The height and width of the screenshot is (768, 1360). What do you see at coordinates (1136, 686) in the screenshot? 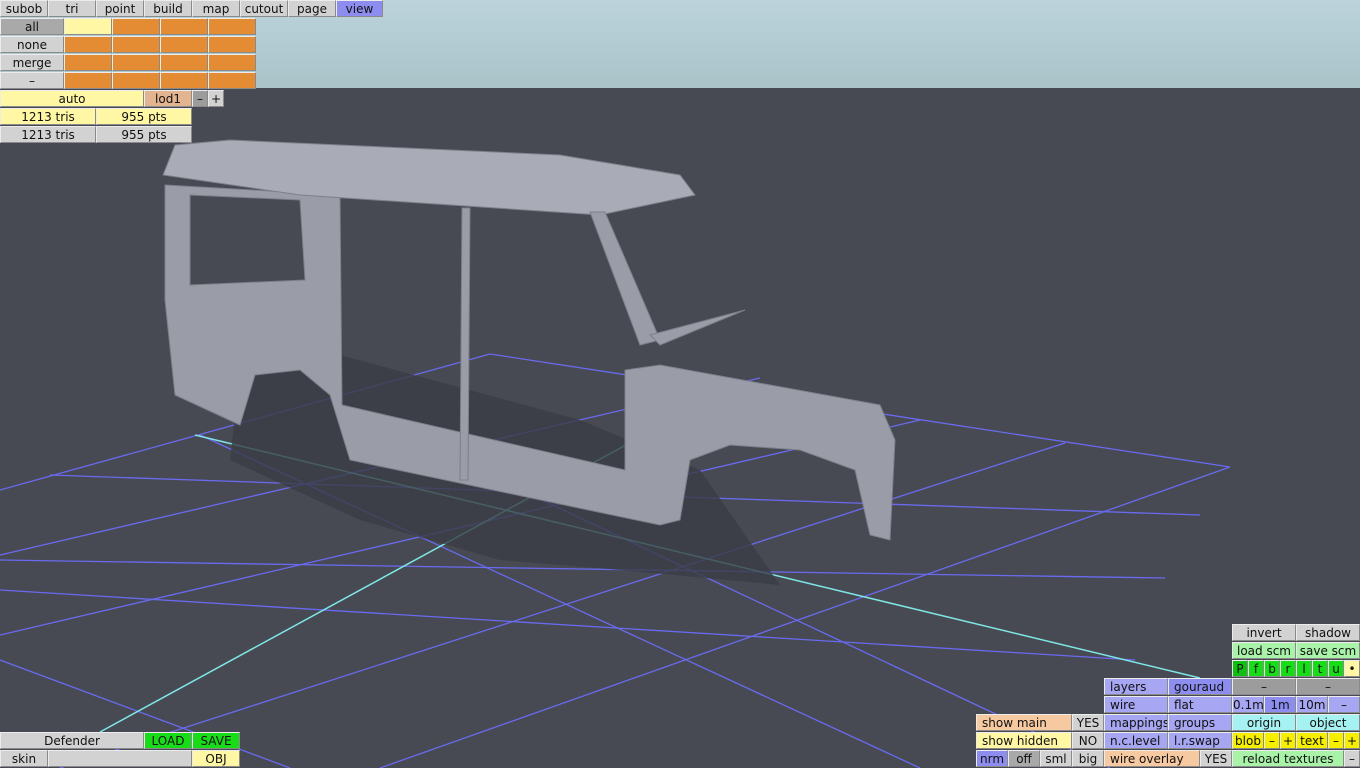
I see `layers-button: layers` at bounding box center [1136, 686].